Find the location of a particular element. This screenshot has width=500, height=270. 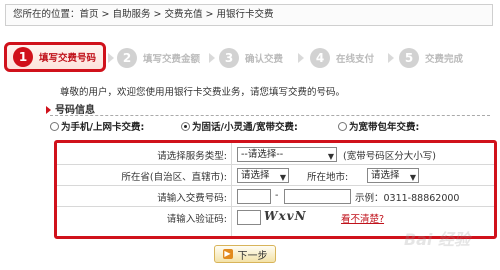

step-3-confirm: 3 确认交费 is located at coordinates (251, 58).